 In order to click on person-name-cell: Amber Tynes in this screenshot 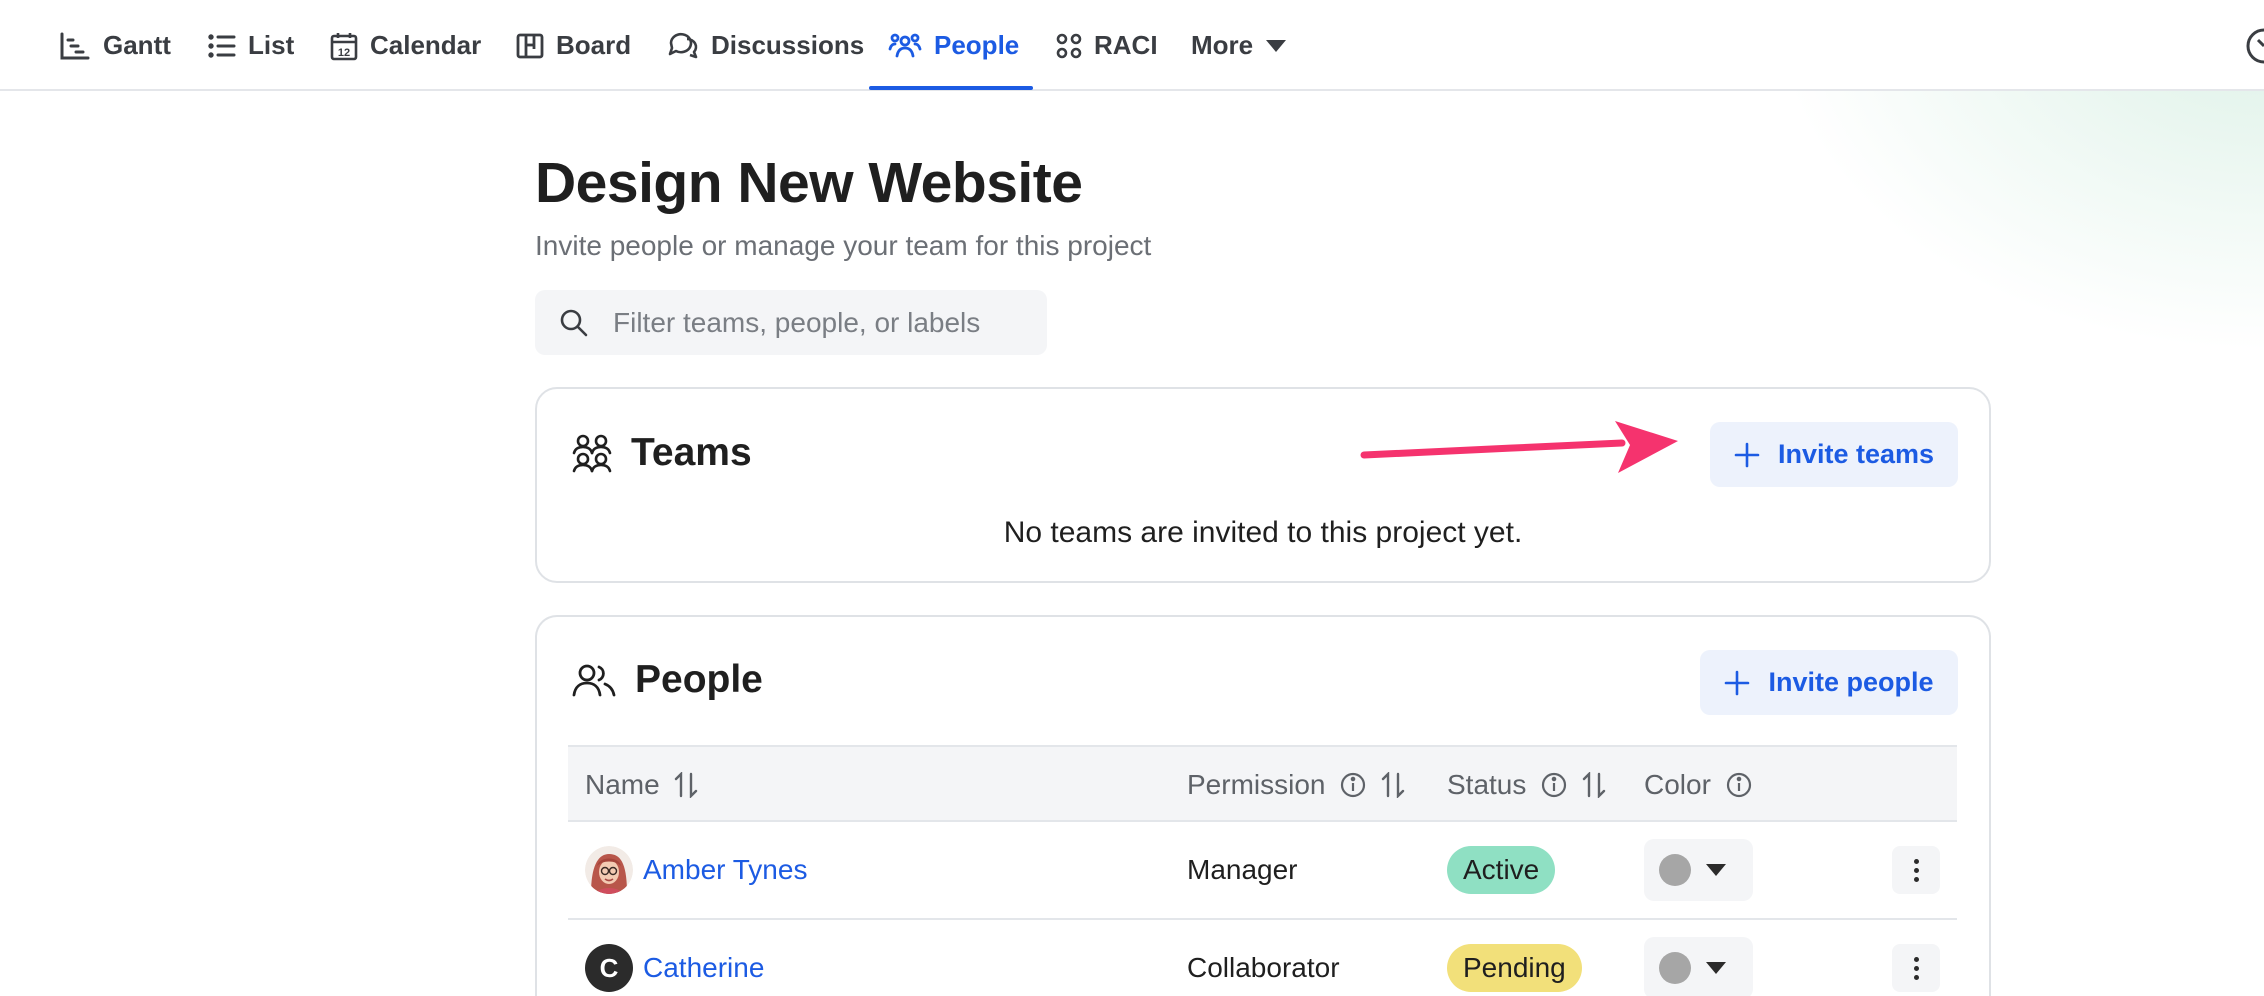, I will do `click(696, 870)`.